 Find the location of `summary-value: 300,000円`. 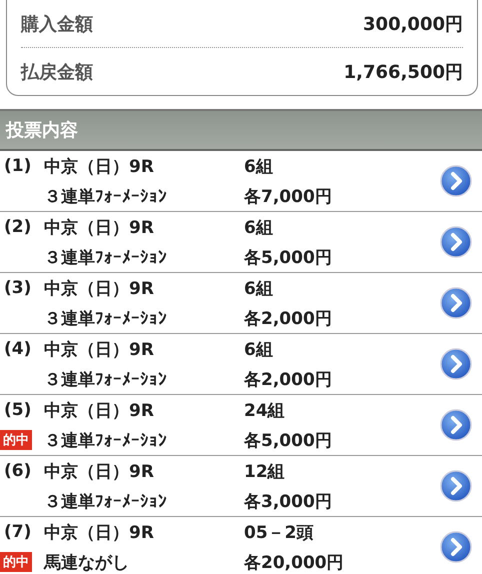

summary-value: 300,000円 is located at coordinates (413, 24).